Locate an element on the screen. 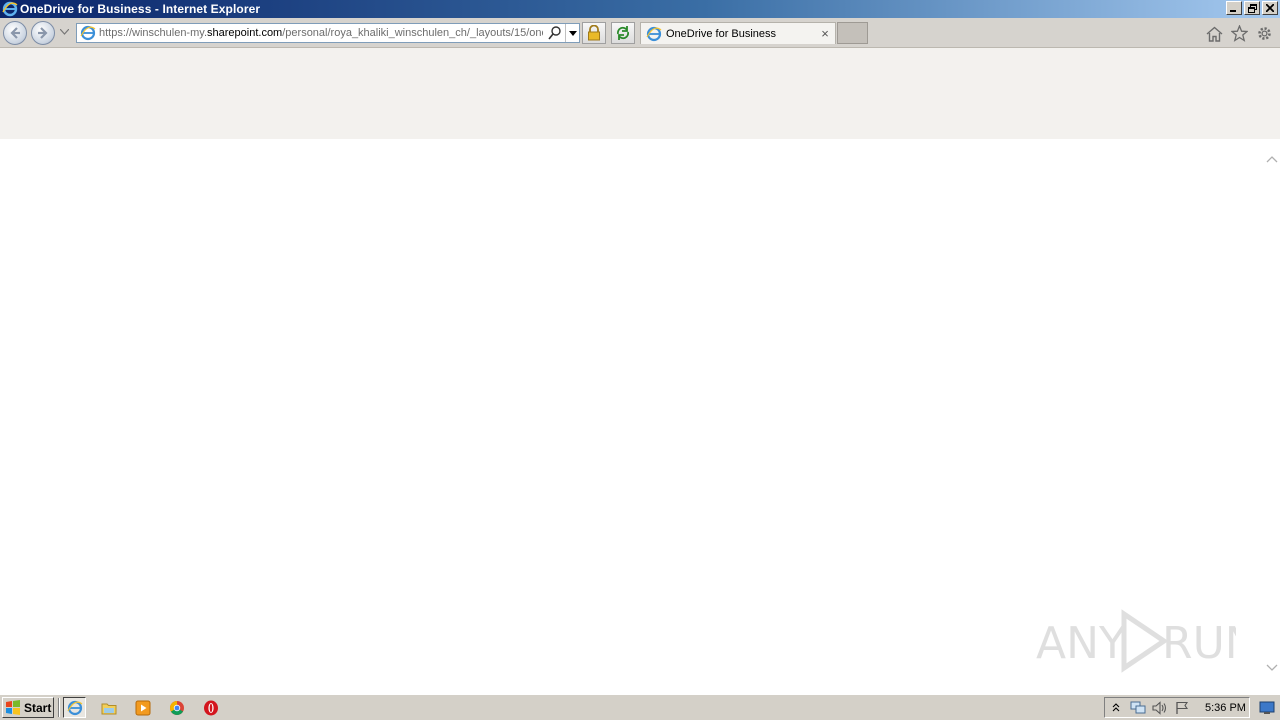  start-label: Start is located at coordinates (38, 707).